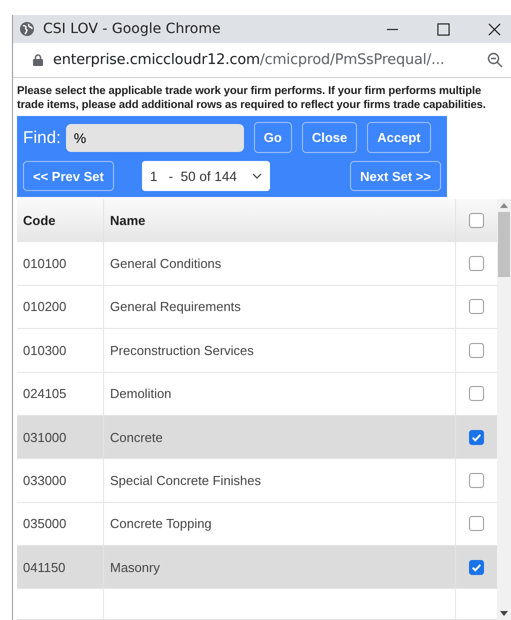 The width and height of the screenshot is (511, 620). Describe the element at coordinates (330, 137) in the screenshot. I see `action-button: Close` at that location.